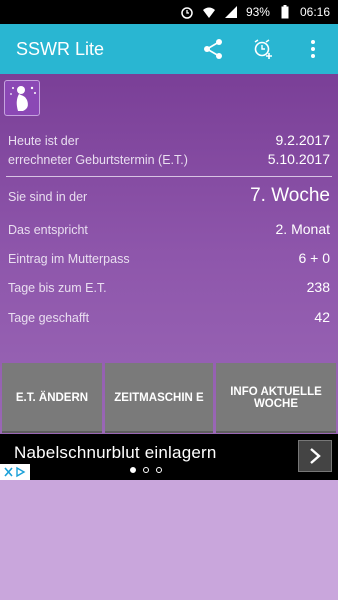 This screenshot has width=338, height=600. What do you see at coordinates (169, 196) in the screenshot?
I see `week-row: Sie sind in der 7. Woche` at bounding box center [169, 196].